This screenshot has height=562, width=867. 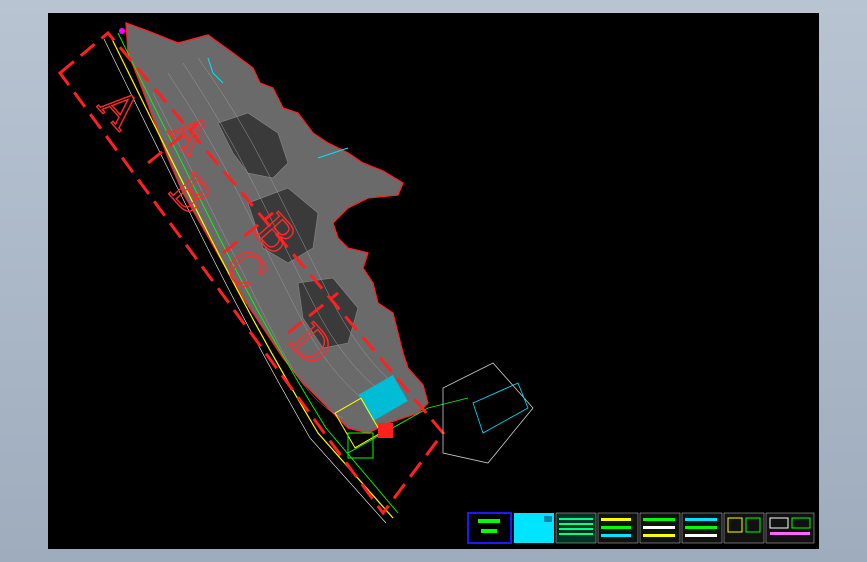 I want to click on sheet-2-thumb, so click(x=534, y=528).